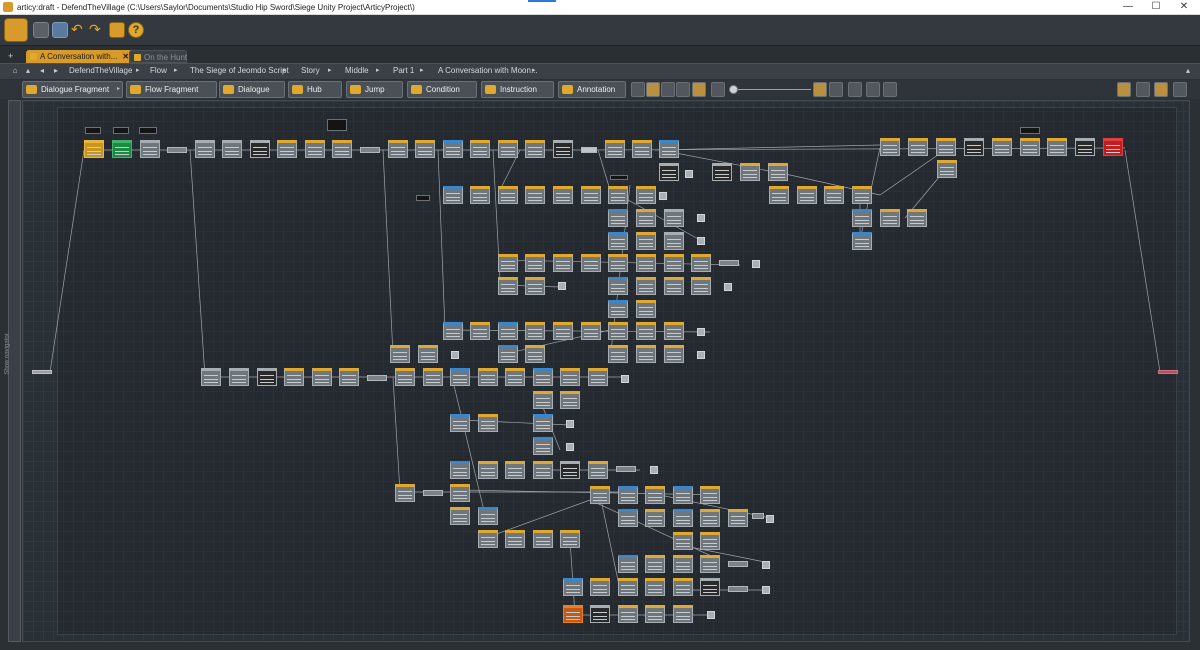 Image resolution: width=1200 pixels, height=650 pixels. Describe the element at coordinates (252, 89) in the screenshot. I see `dialogue-tool: Dialogue` at that location.